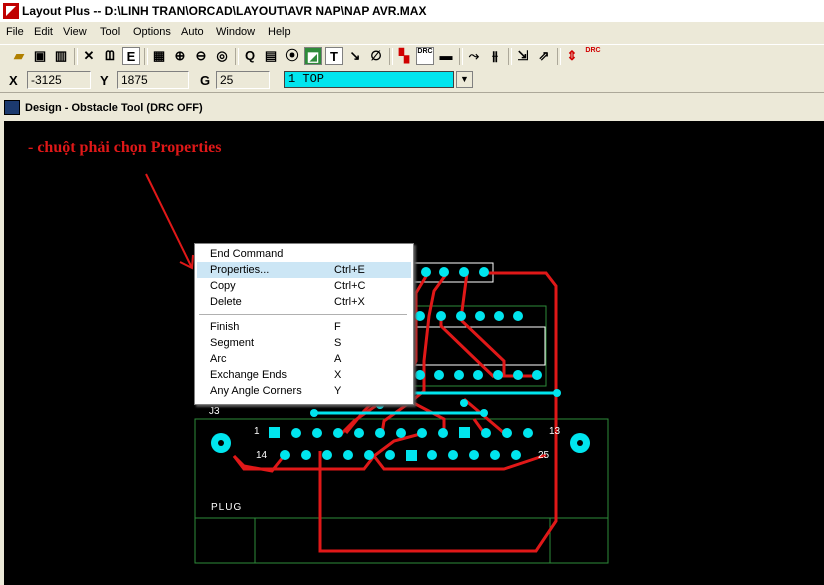 The height and width of the screenshot is (585, 824). What do you see at coordinates (271, 56) in the screenshot?
I see `component-icon: ▤` at bounding box center [271, 56].